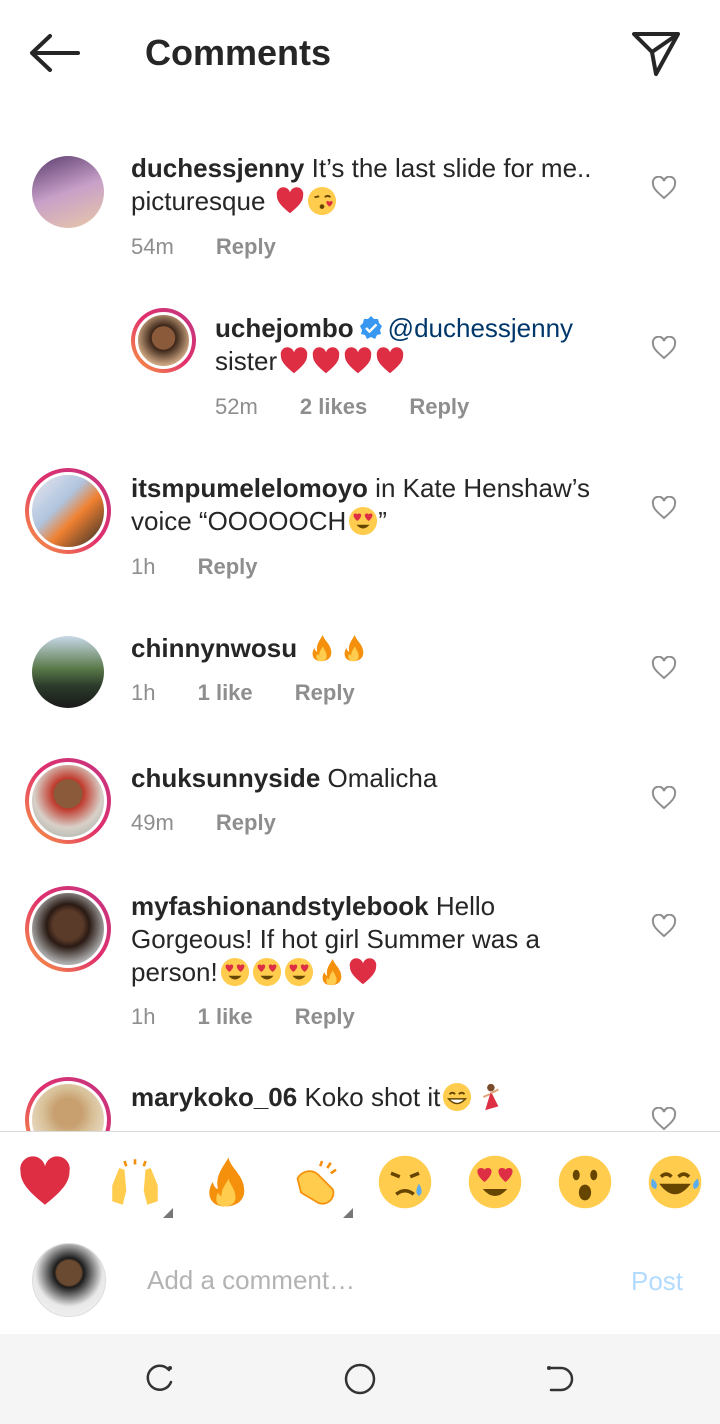 The height and width of the screenshot is (1424, 720). I want to click on comment-item: chuksunnyside Omalicha 49m Reply, so click(360, 798).